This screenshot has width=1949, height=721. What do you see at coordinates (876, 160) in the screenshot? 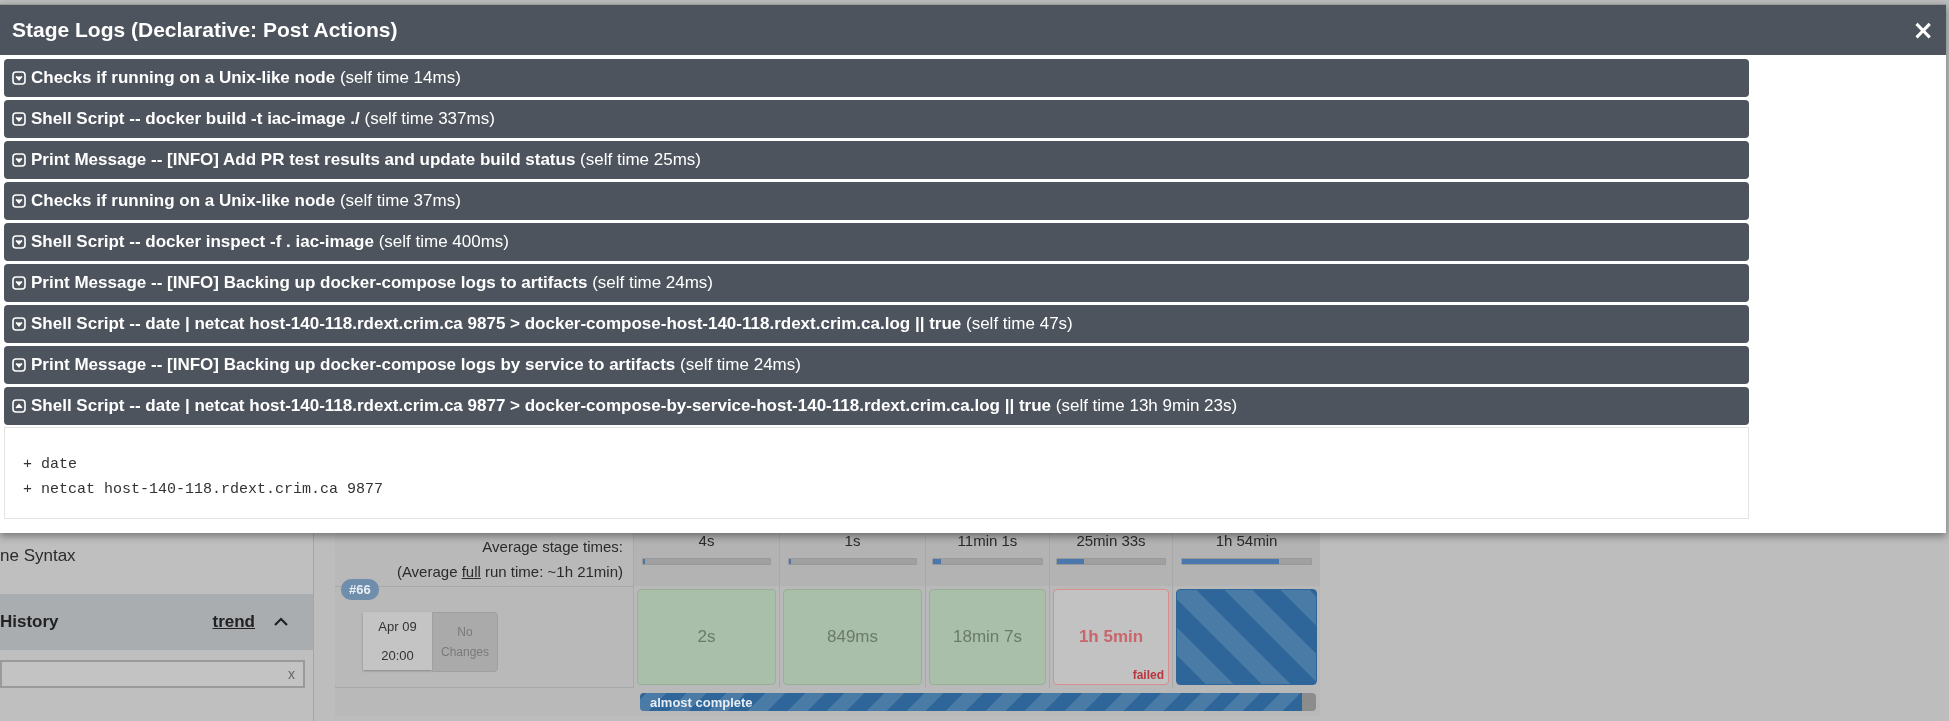
I see `log-step-row: Print Message -- [INFO] Add PR test results and update build status (self time 25ms)` at bounding box center [876, 160].